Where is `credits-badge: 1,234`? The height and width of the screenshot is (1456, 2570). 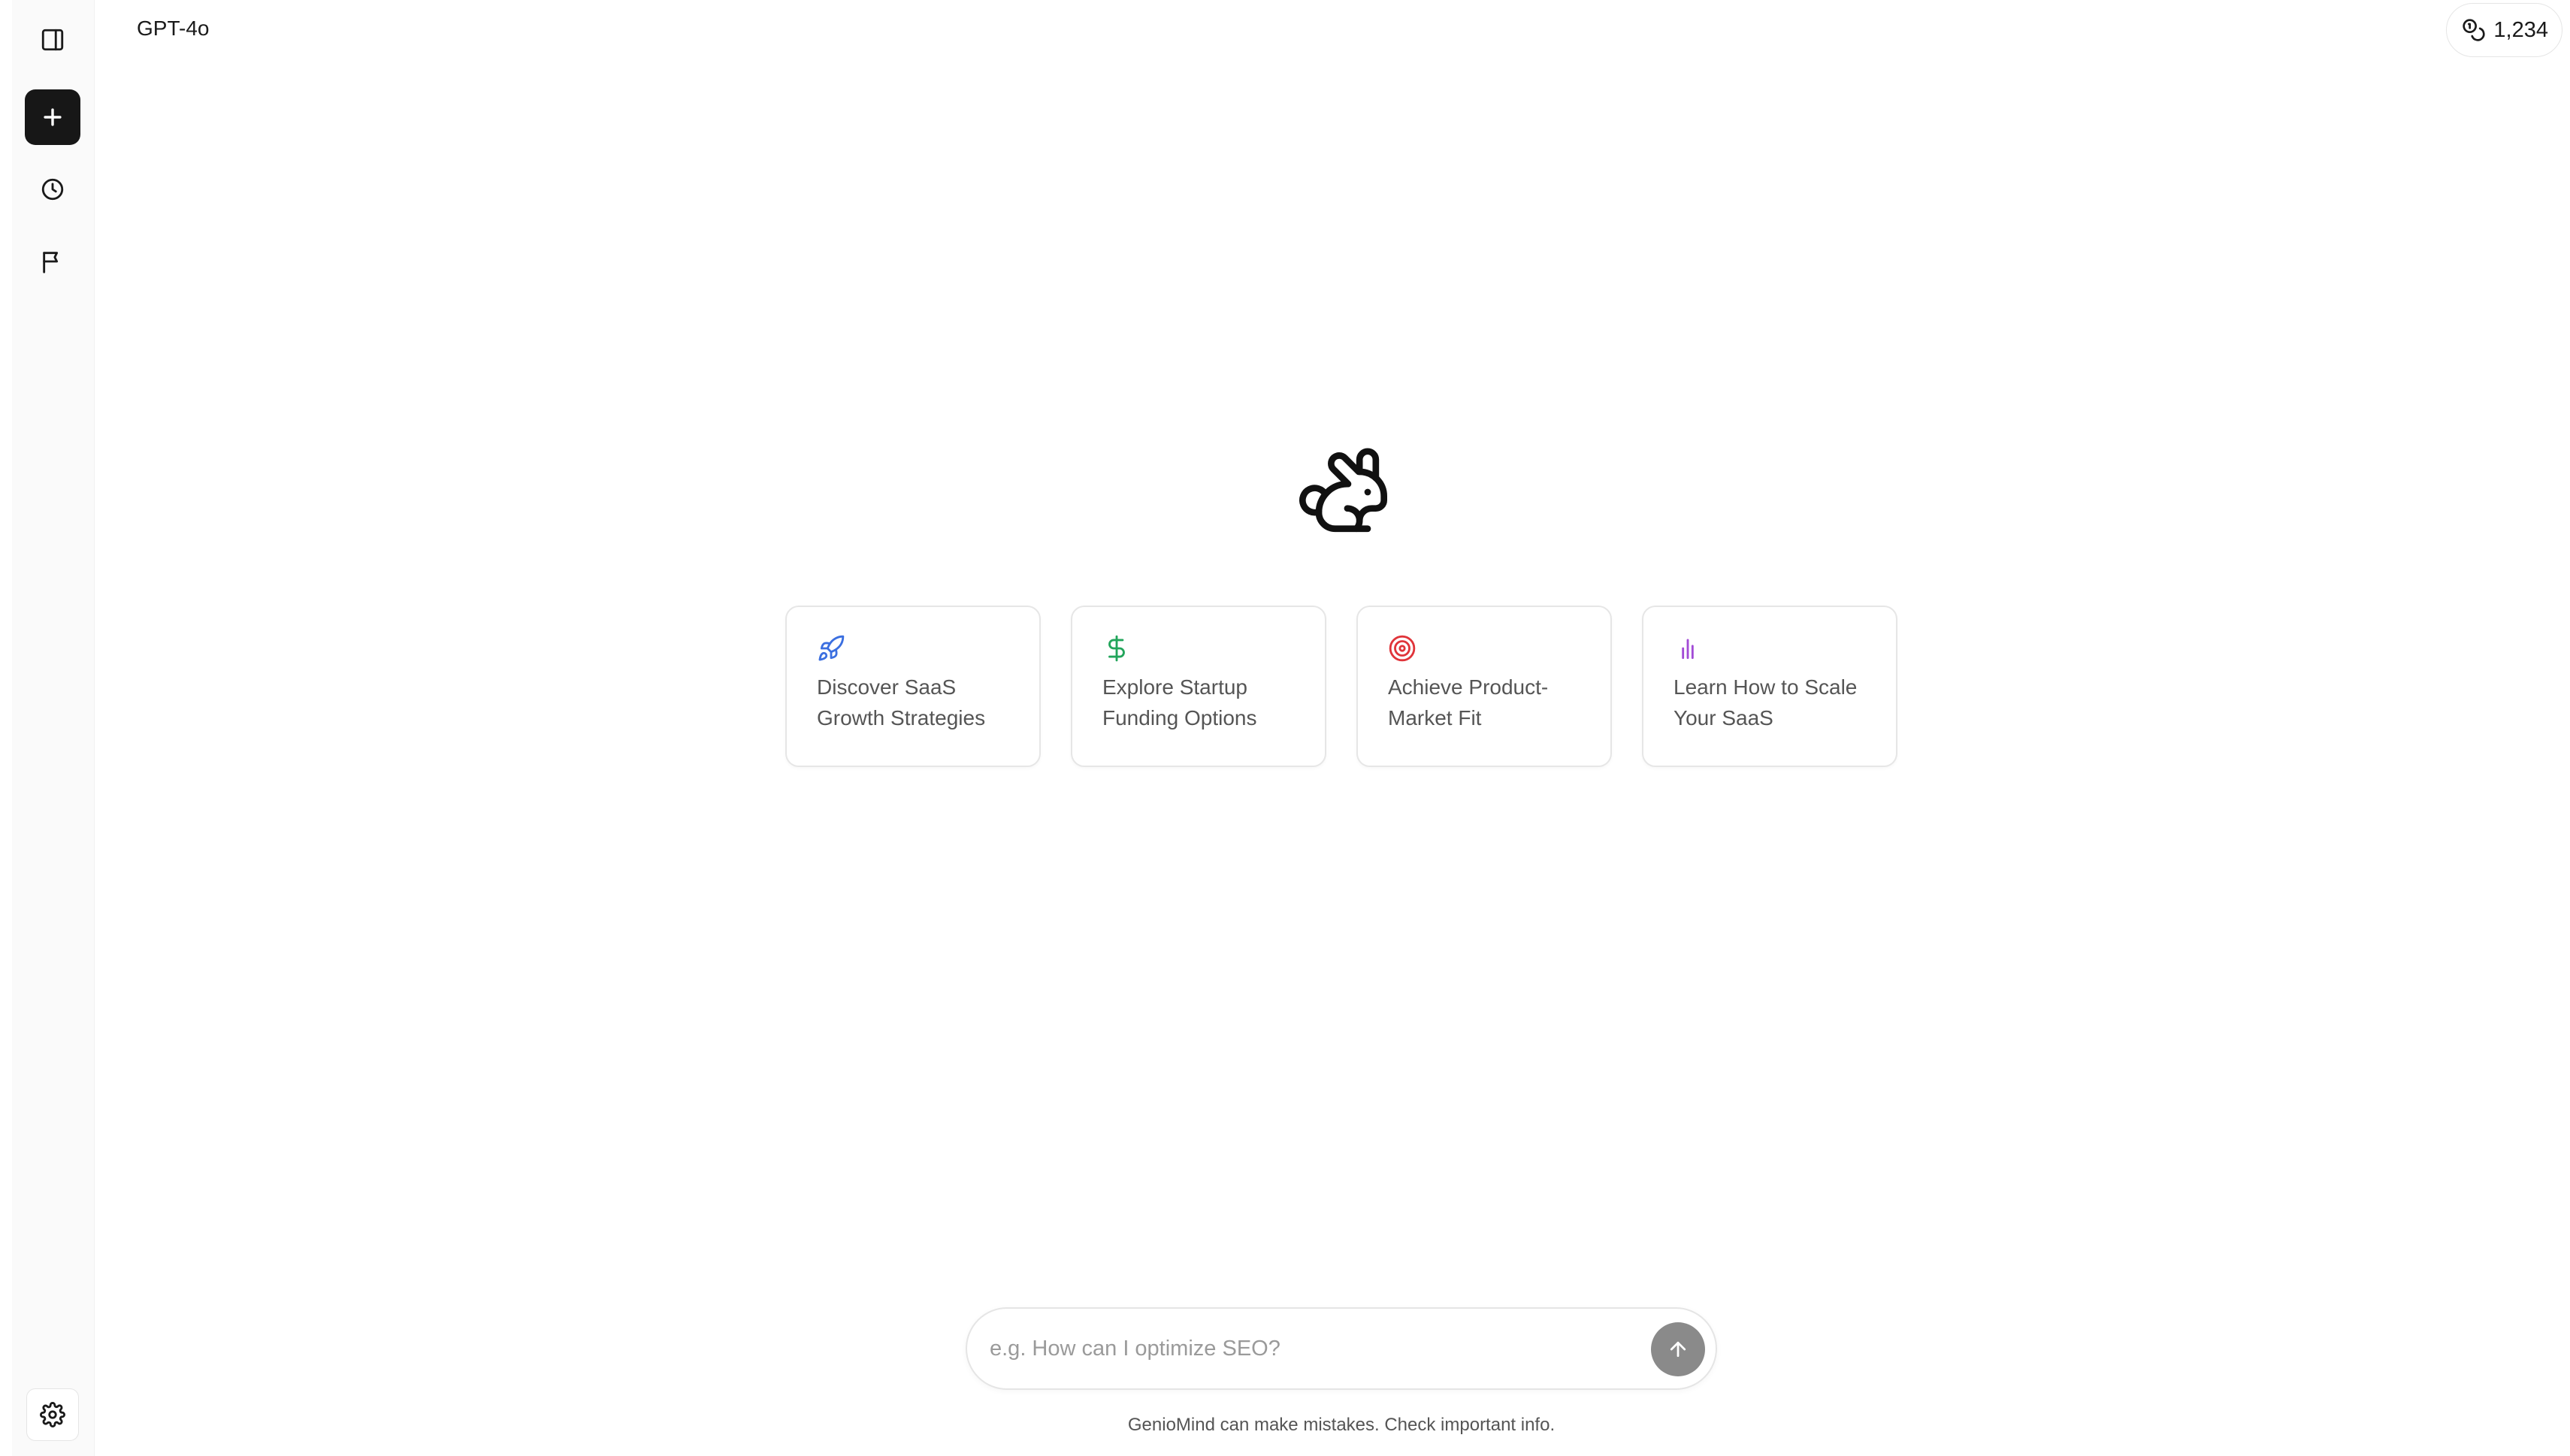
credits-badge: 1,234 is located at coordinates (2504, 30).